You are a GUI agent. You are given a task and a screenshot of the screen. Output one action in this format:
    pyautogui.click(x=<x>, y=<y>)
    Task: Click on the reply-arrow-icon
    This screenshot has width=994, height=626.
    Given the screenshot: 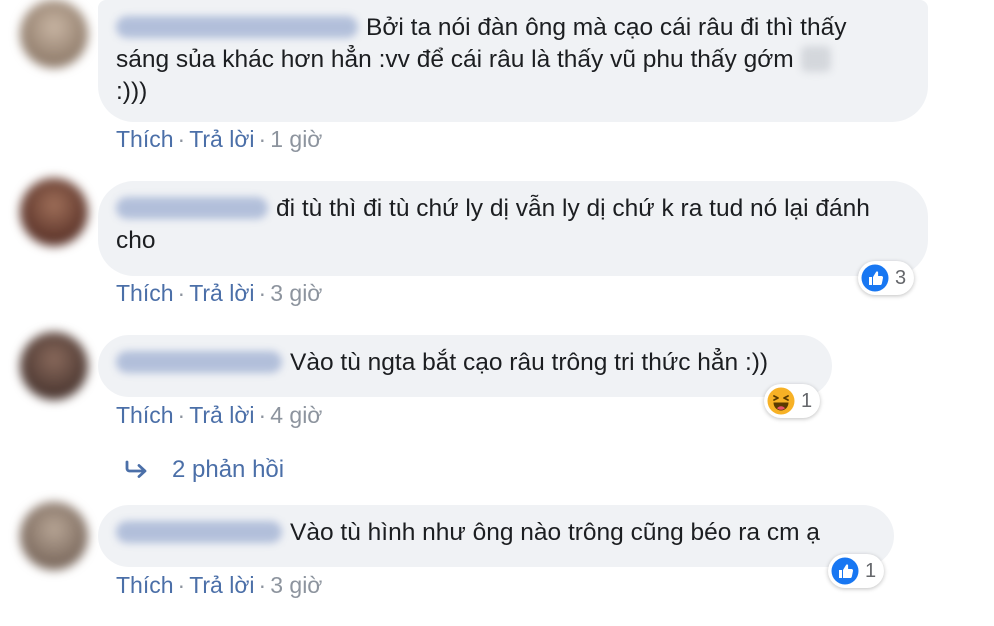 What is the action you would take?
    pyautogui.click(x=136, y=469)
    